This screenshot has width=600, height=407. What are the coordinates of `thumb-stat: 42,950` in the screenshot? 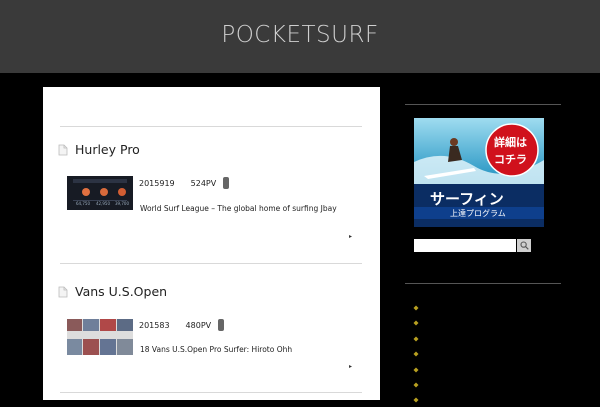 It's located at (103, 203).